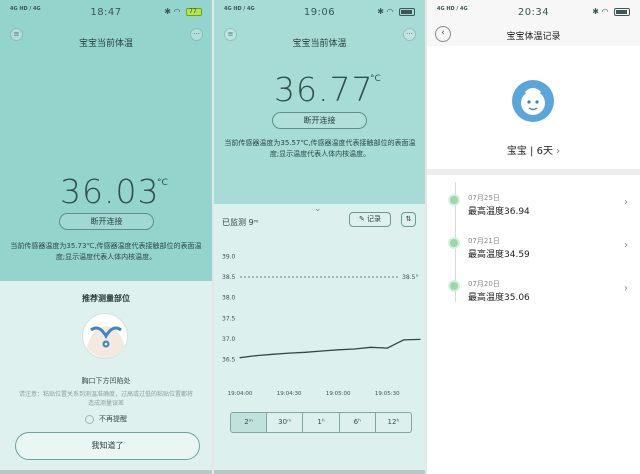 This screenshot has height=474, width=640. I want to click on x-tick-label: 19:04:00, so click(240, 394).